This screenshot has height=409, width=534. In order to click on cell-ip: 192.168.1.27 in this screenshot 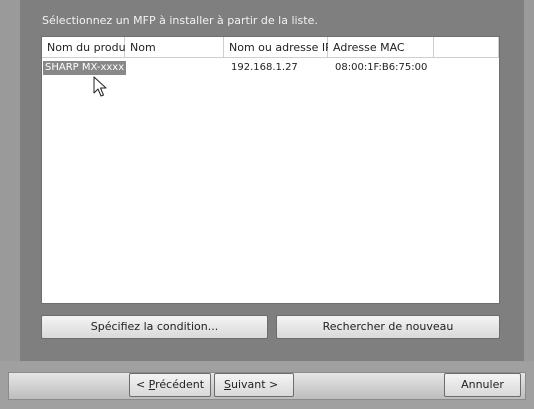, I will do `click(264, 67)`.